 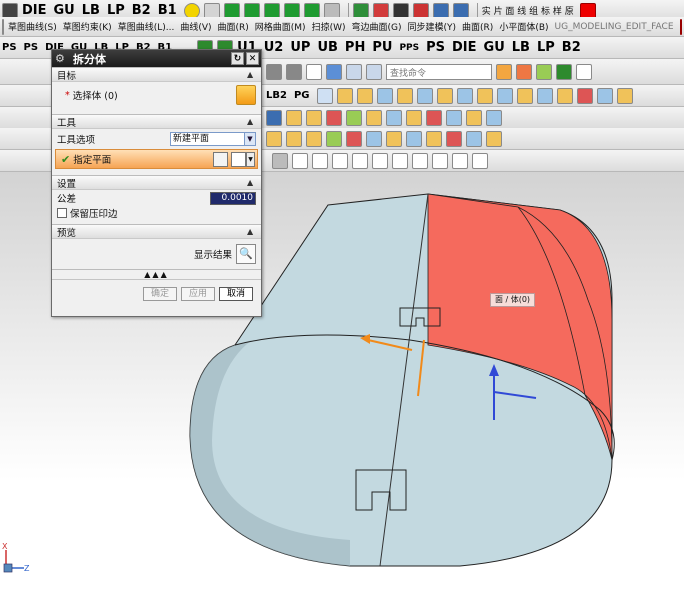 What do you see at coordinates (340, 160) in the screenshot?
I see `midpoint-icon` at bounding box center [340, 160].